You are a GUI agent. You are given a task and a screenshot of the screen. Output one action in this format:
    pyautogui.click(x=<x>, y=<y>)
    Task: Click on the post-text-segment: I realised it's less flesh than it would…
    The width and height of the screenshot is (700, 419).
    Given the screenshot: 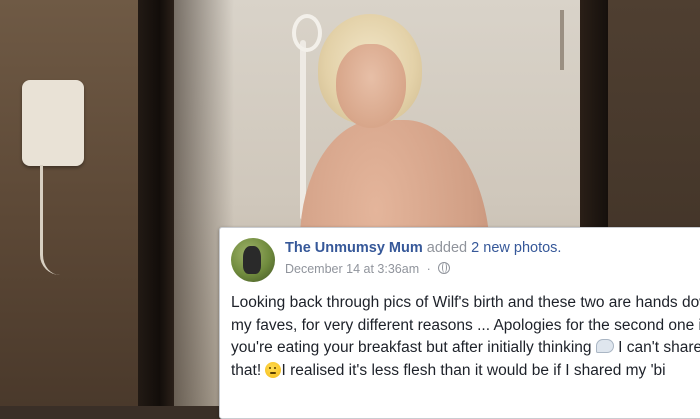 What is the action you would take?
    pyautogui.click(x=473, y=370)
    